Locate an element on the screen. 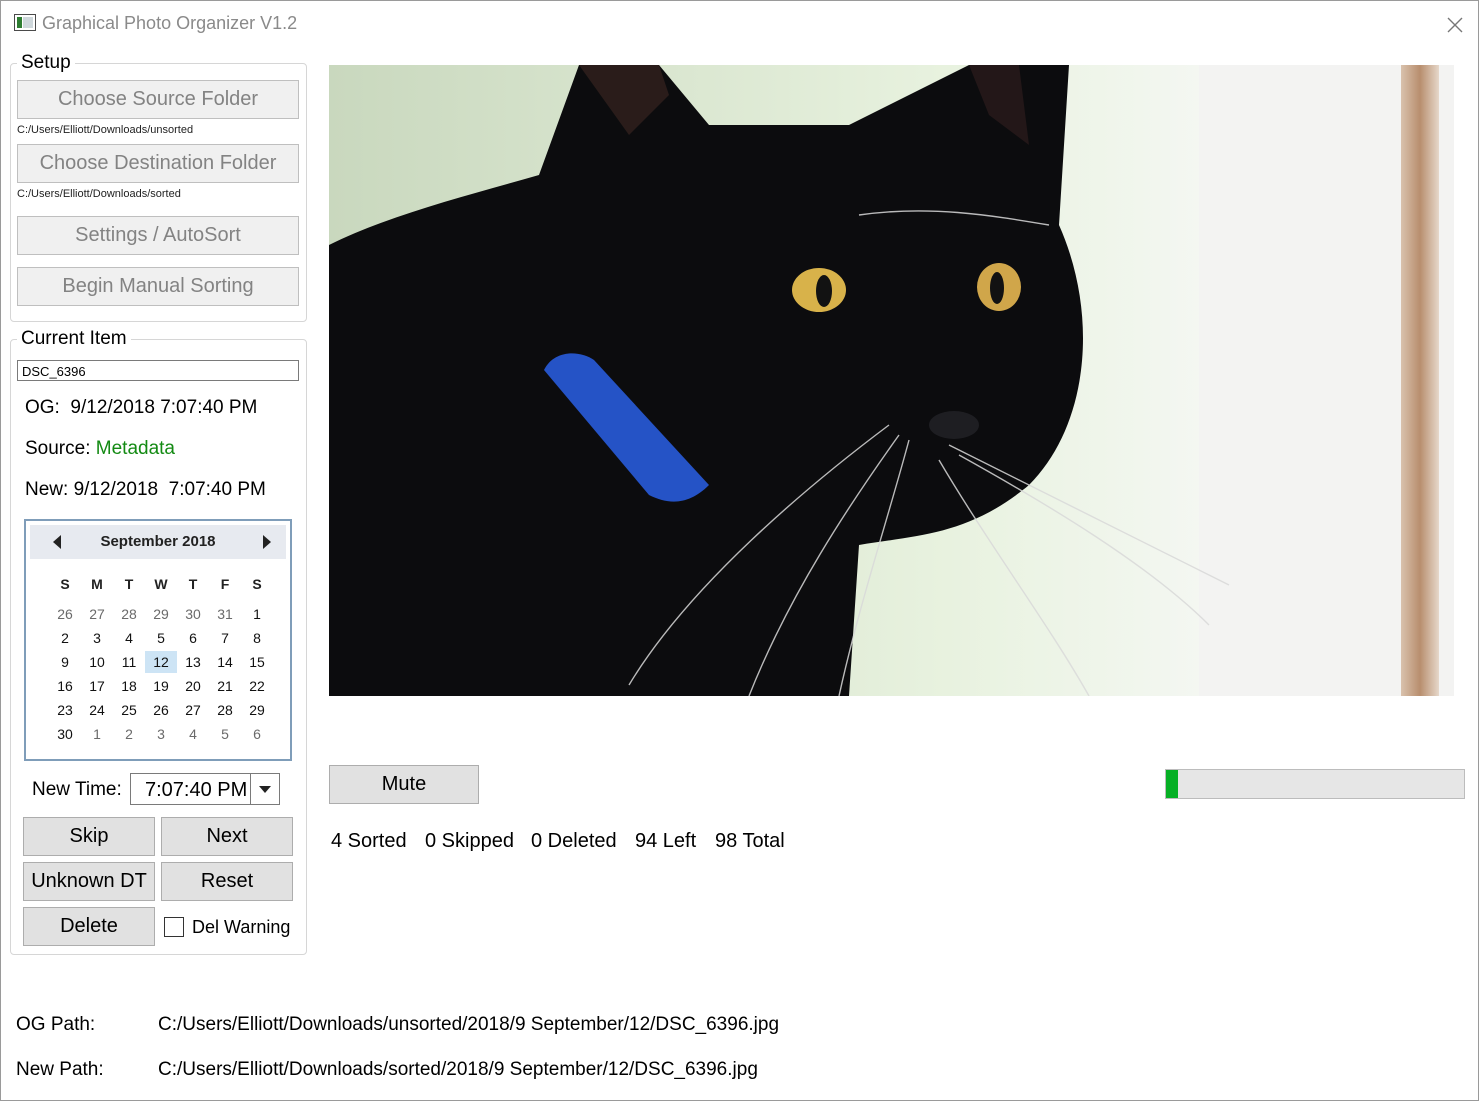 Image resolution: width=1479 pixels, height=1101 pixels. calendar-weekday-row: SMTWTFS is located at coordinates (161, 585).